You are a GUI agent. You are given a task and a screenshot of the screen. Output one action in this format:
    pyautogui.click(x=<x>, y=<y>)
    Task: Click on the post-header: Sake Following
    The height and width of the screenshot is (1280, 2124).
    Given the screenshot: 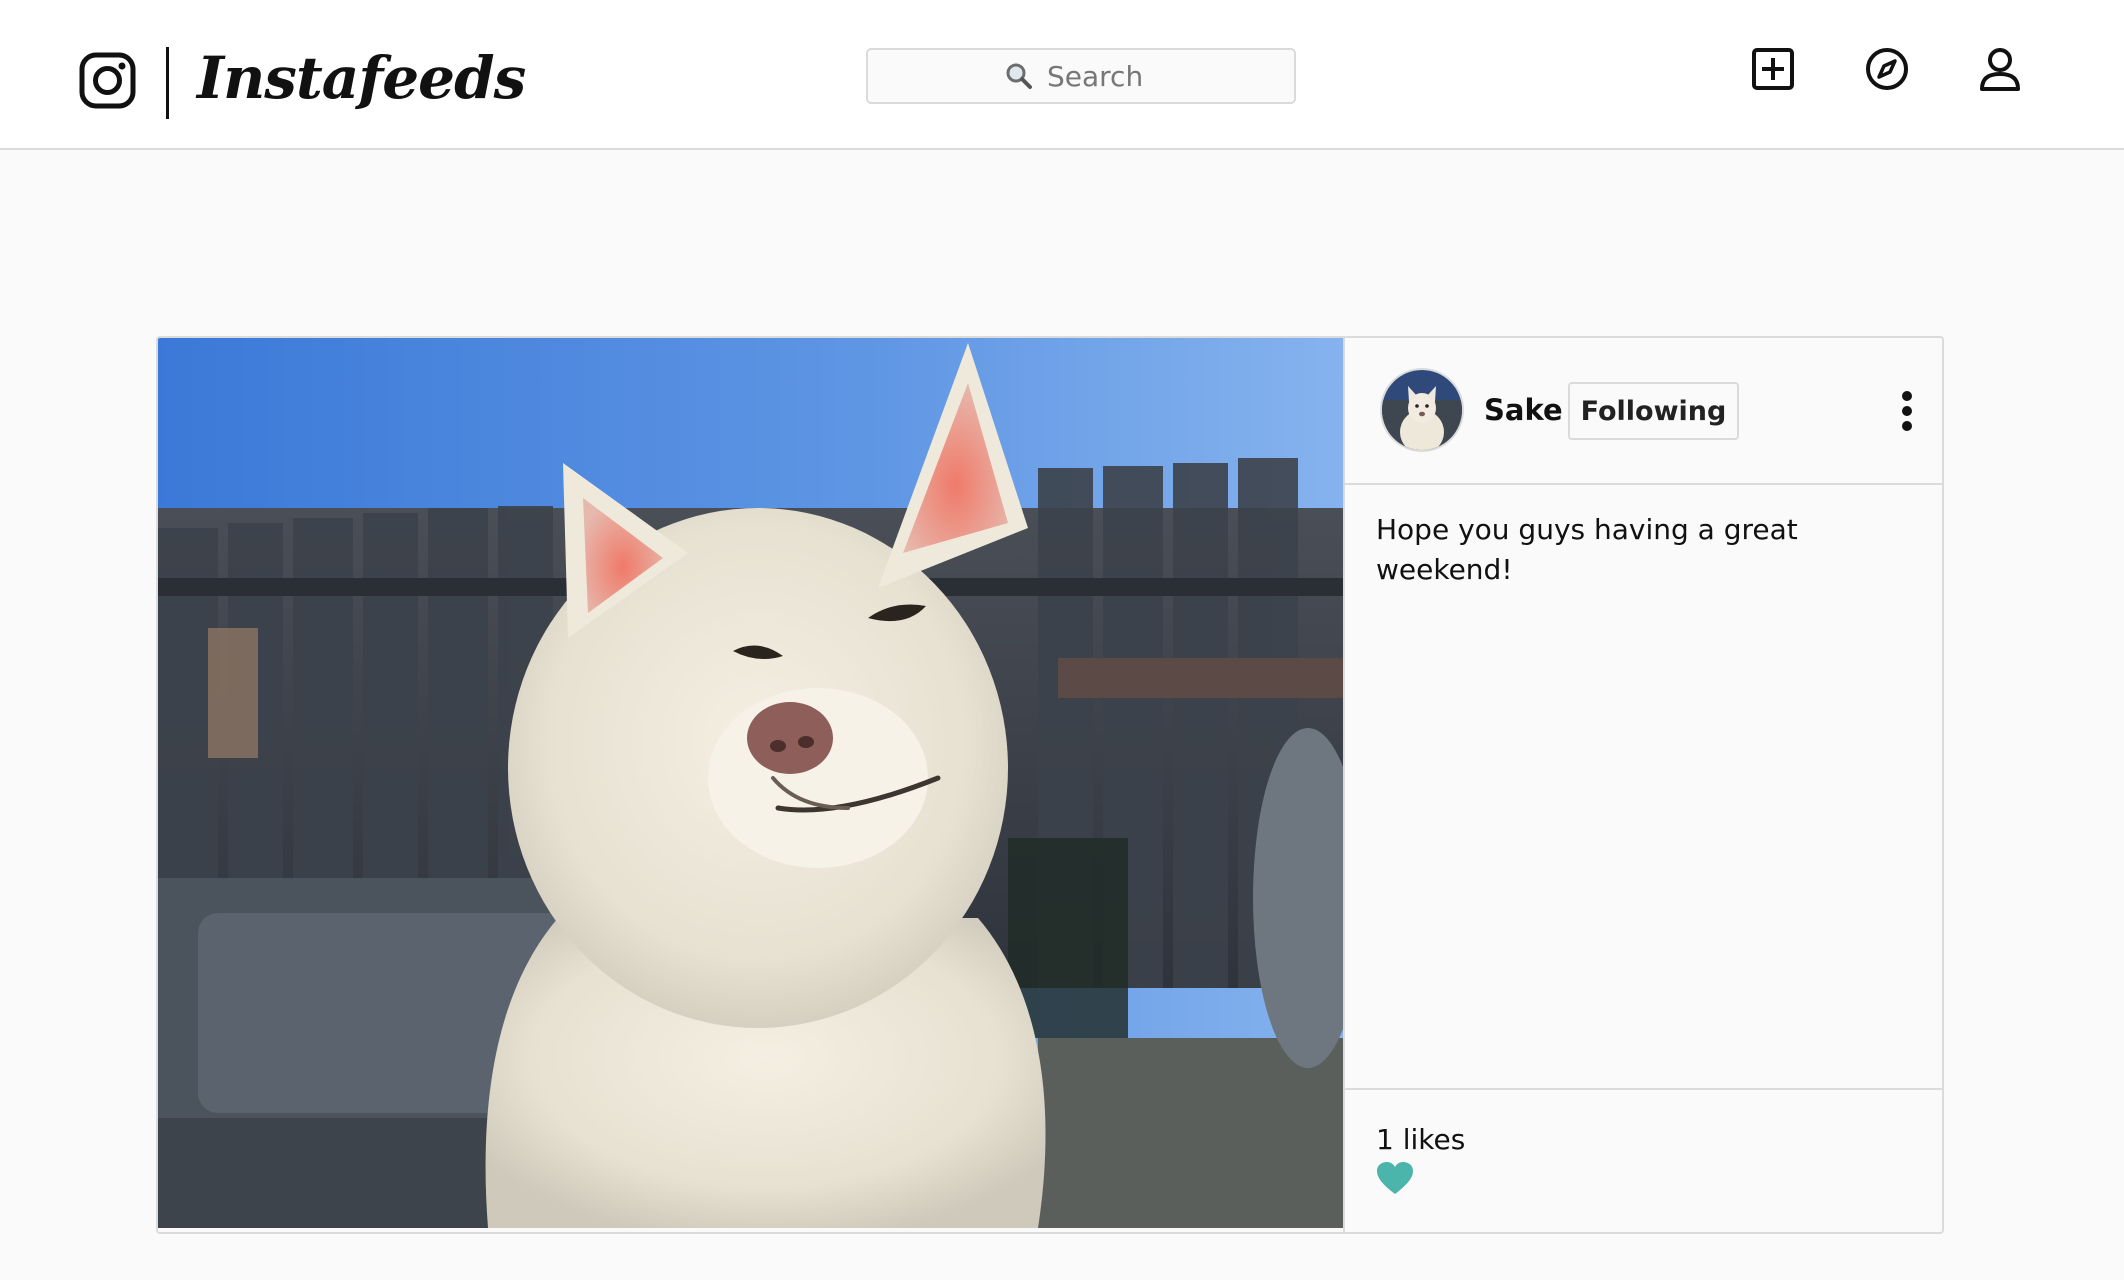 What is the action you would take?
    pyautogui.click(x=1643, y=411)
    